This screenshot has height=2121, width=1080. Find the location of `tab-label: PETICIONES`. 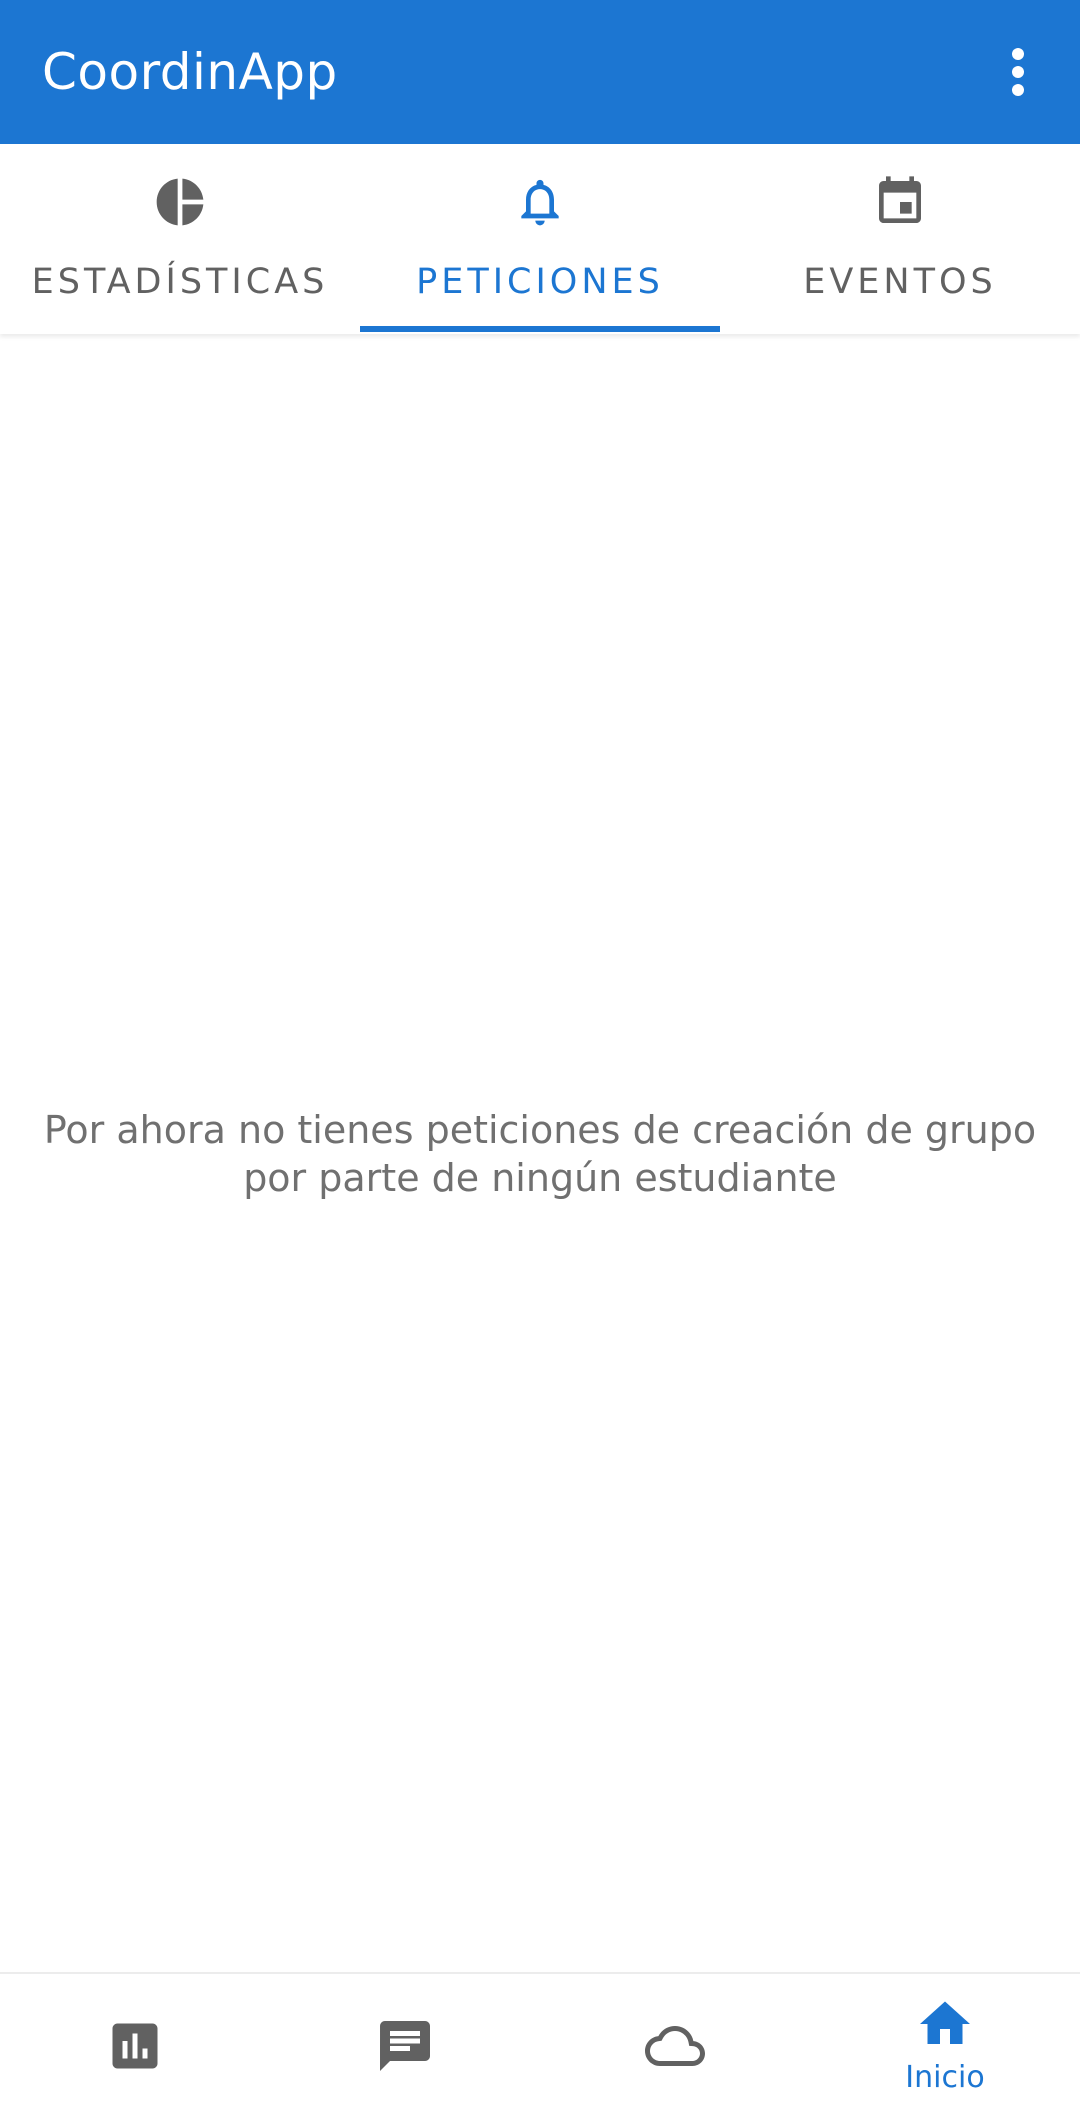

tab-label: PETICIONES is located at coordinates (540, 282).